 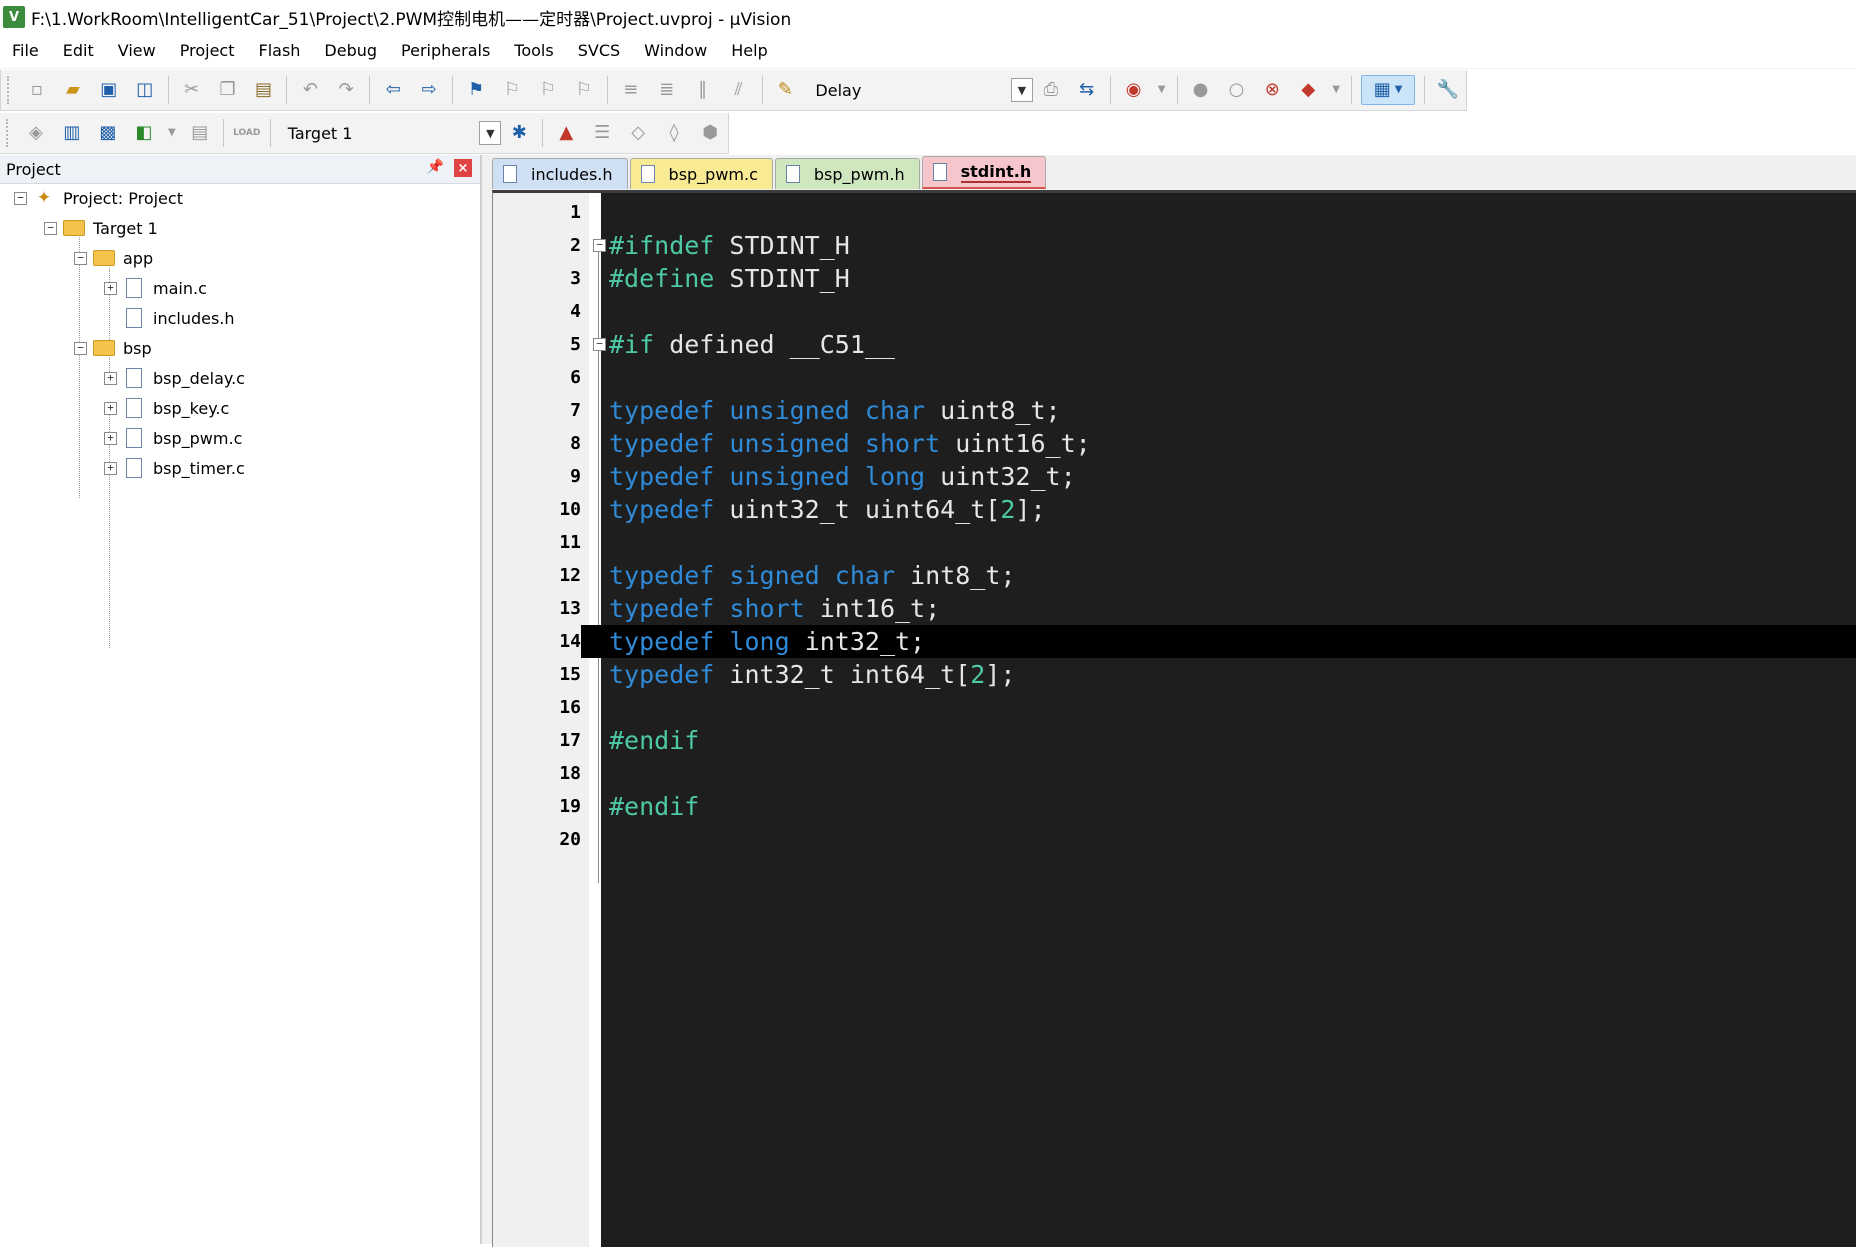 What do you see at coordinates (584, 90) in the screenshot?
I see `bookmark-clear-icon: ⚐` at bounding box center [584, 90].